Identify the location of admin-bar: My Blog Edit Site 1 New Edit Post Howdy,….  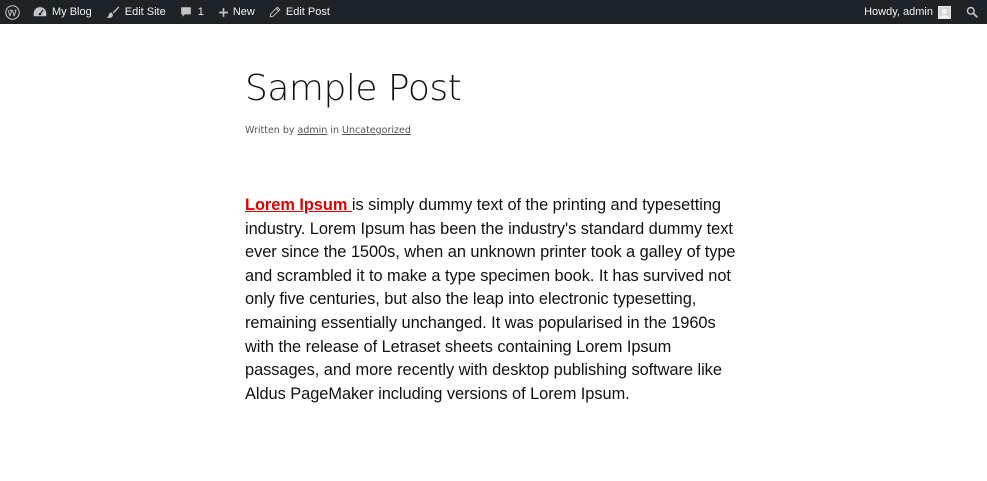
(493, 12).